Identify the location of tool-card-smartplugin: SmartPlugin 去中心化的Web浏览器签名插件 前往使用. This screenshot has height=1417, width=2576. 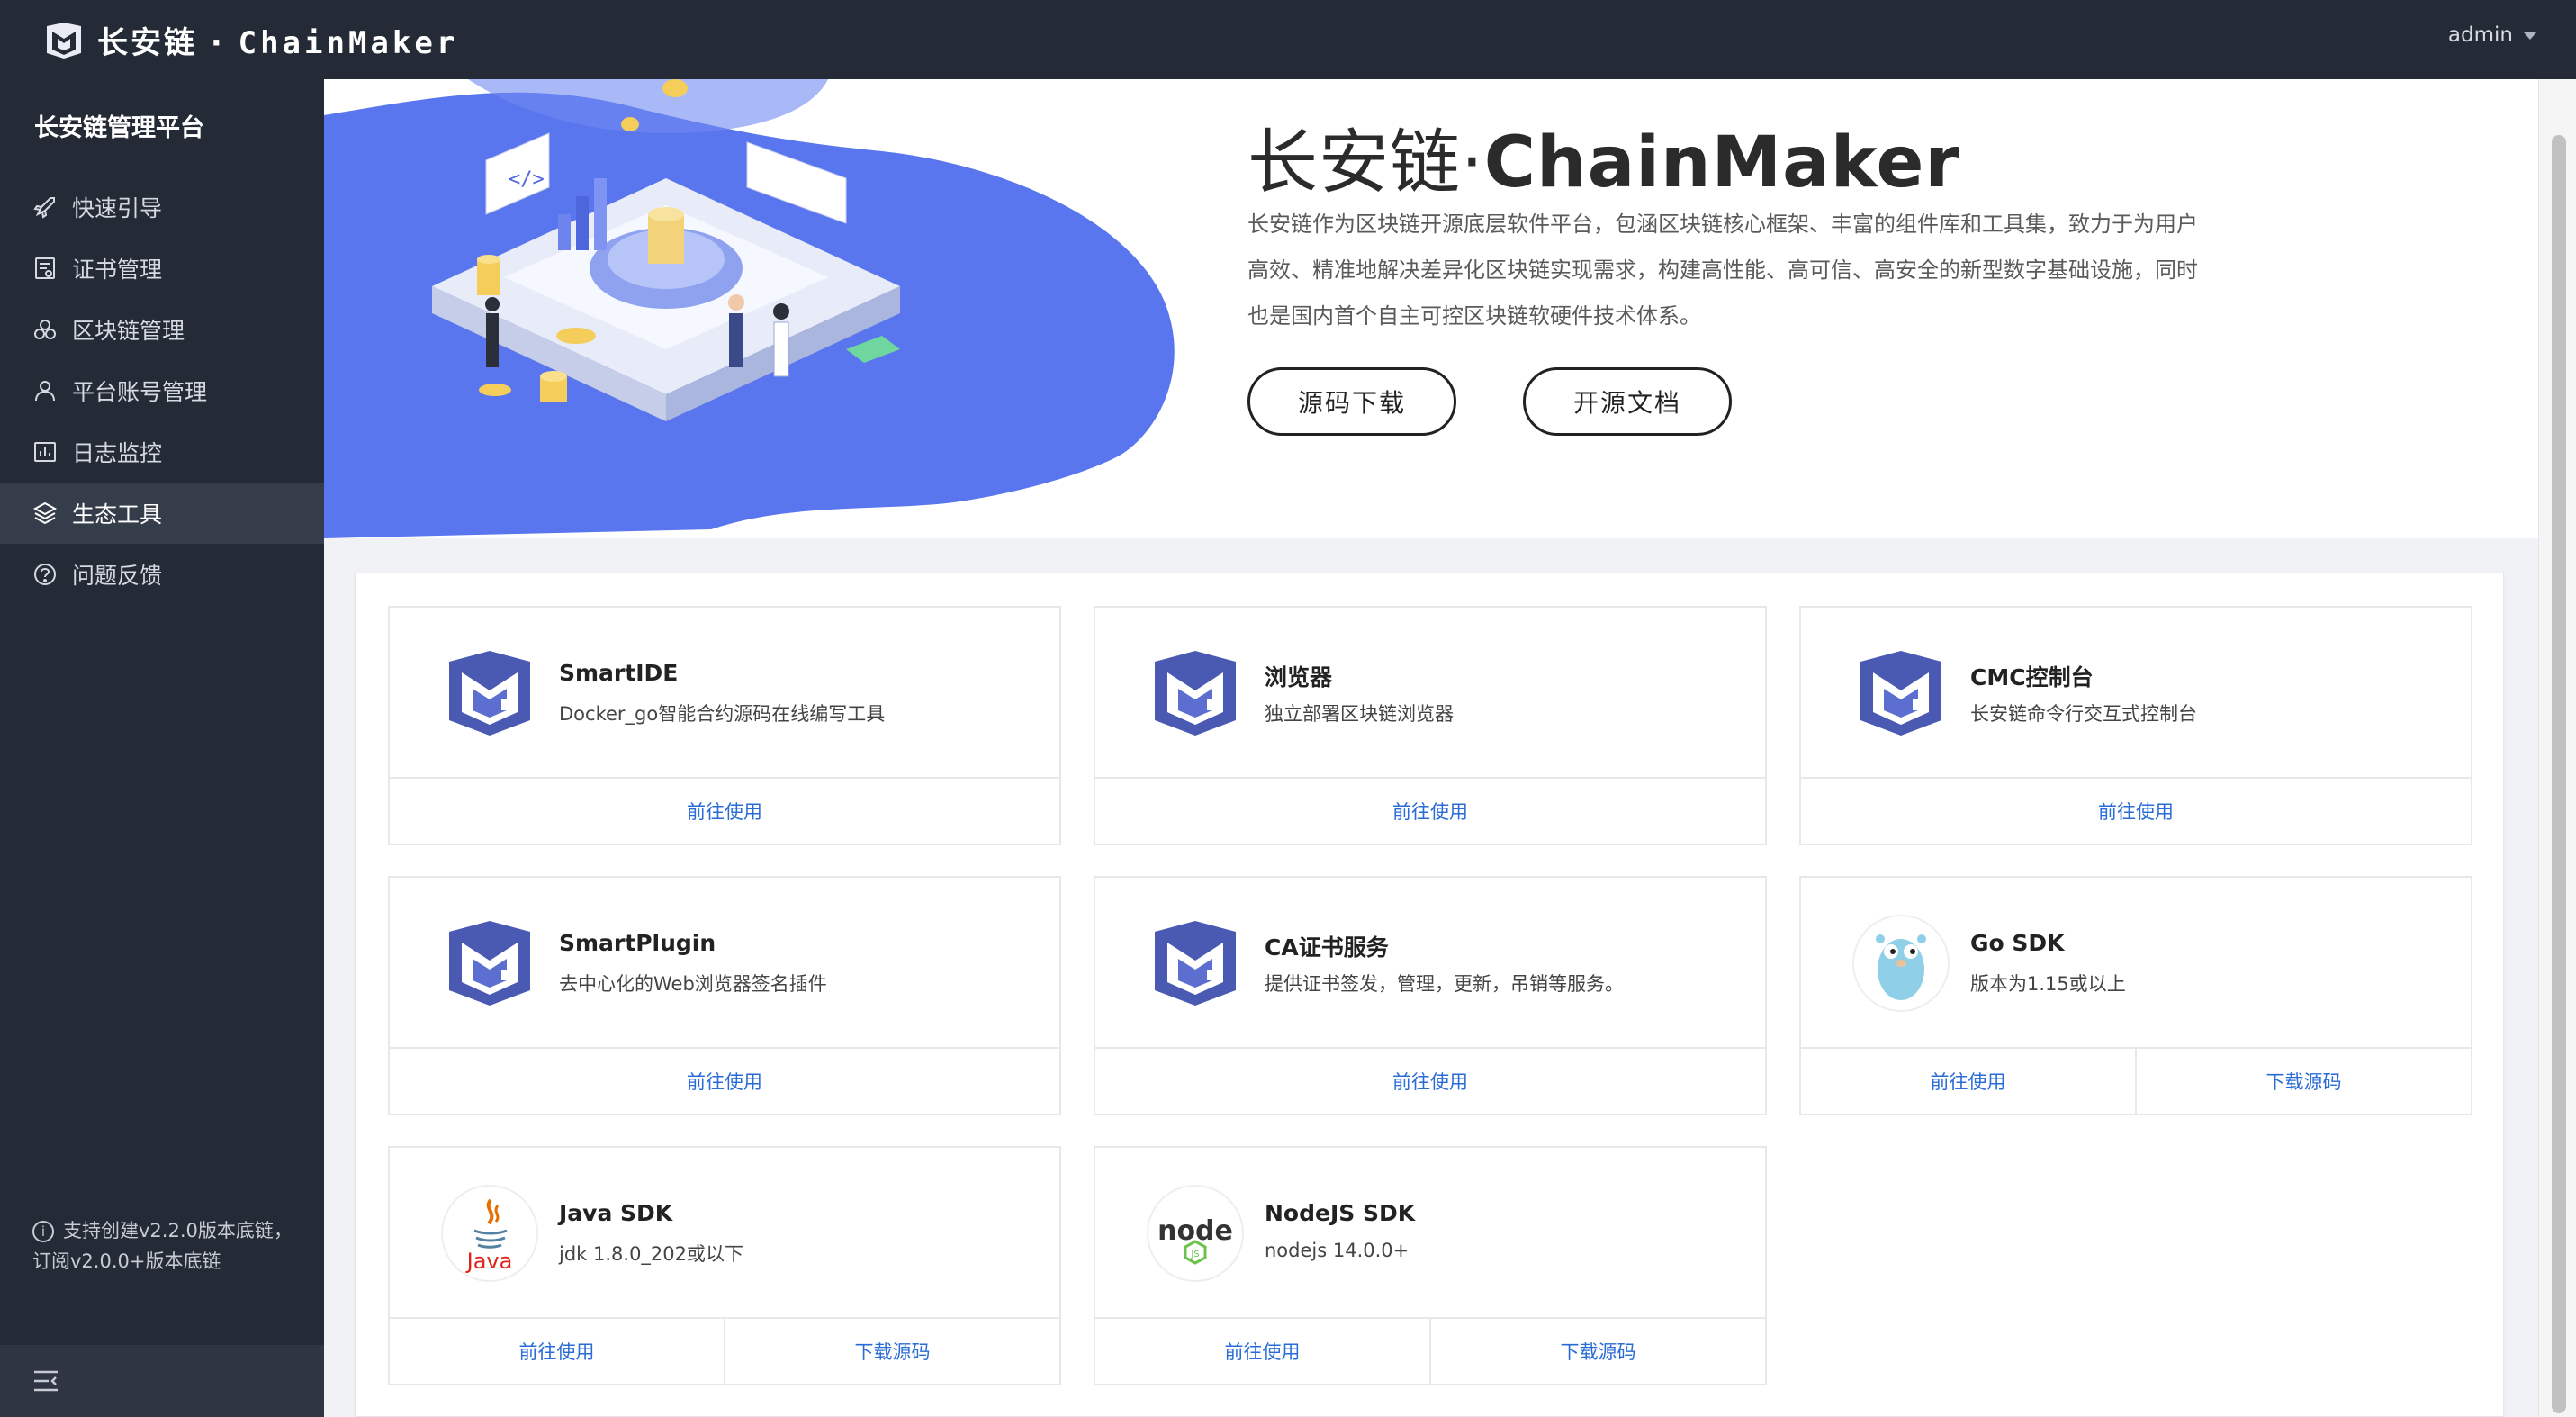
(724, 995).